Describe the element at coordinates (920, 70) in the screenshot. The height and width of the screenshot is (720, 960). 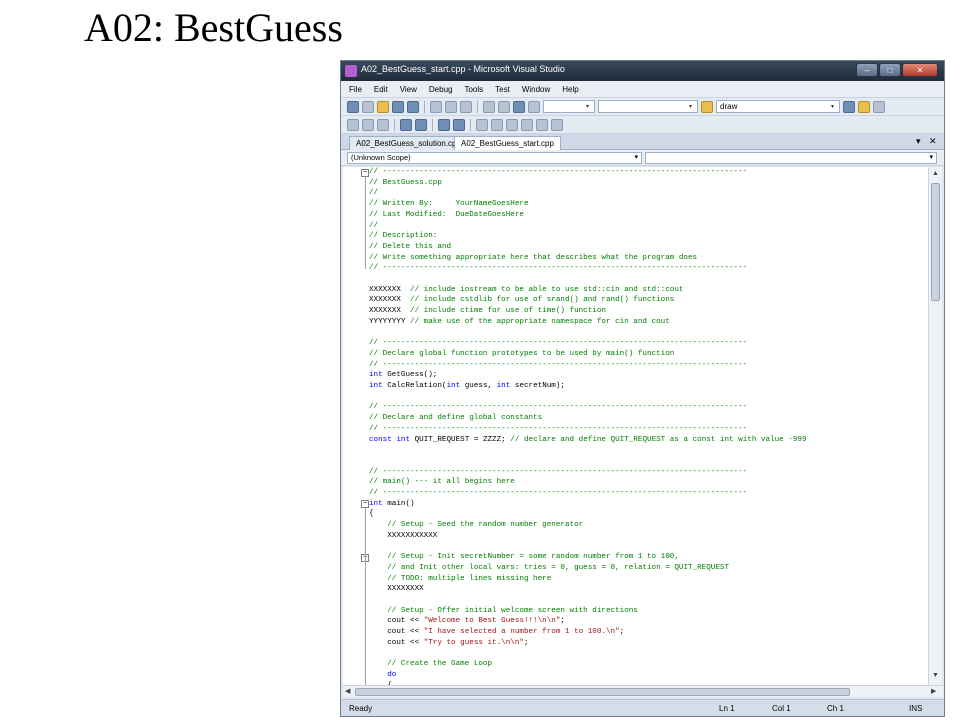
I see `close-button: ✕` at that location.